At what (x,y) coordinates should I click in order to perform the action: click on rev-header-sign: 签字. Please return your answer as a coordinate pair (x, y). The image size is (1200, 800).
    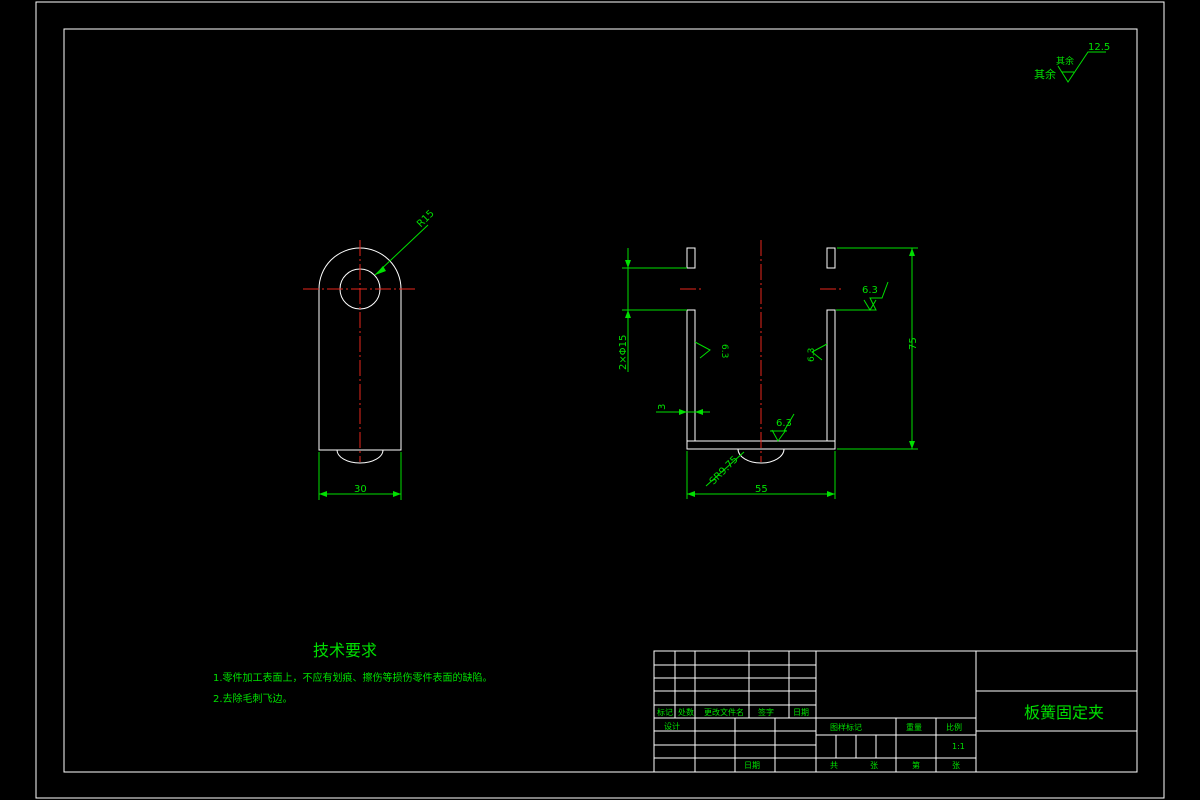
    Looking at the image, I should click on (766, 712).